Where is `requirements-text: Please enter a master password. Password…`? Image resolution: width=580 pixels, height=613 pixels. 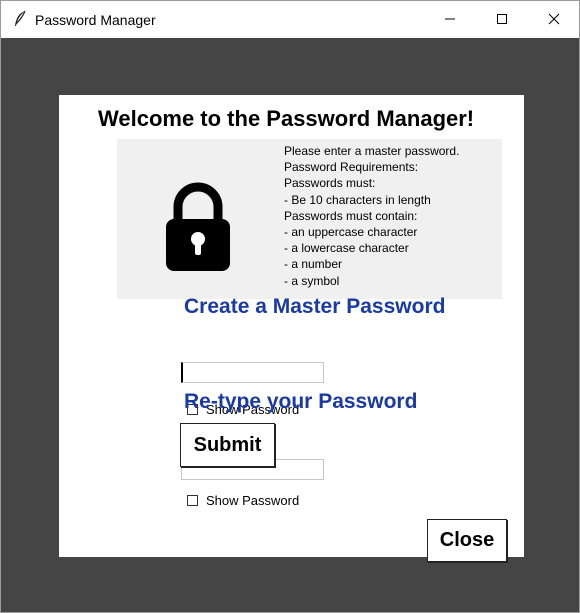
requirements-text: Please enter a master password. Password… is located at coordinates (371, 216).